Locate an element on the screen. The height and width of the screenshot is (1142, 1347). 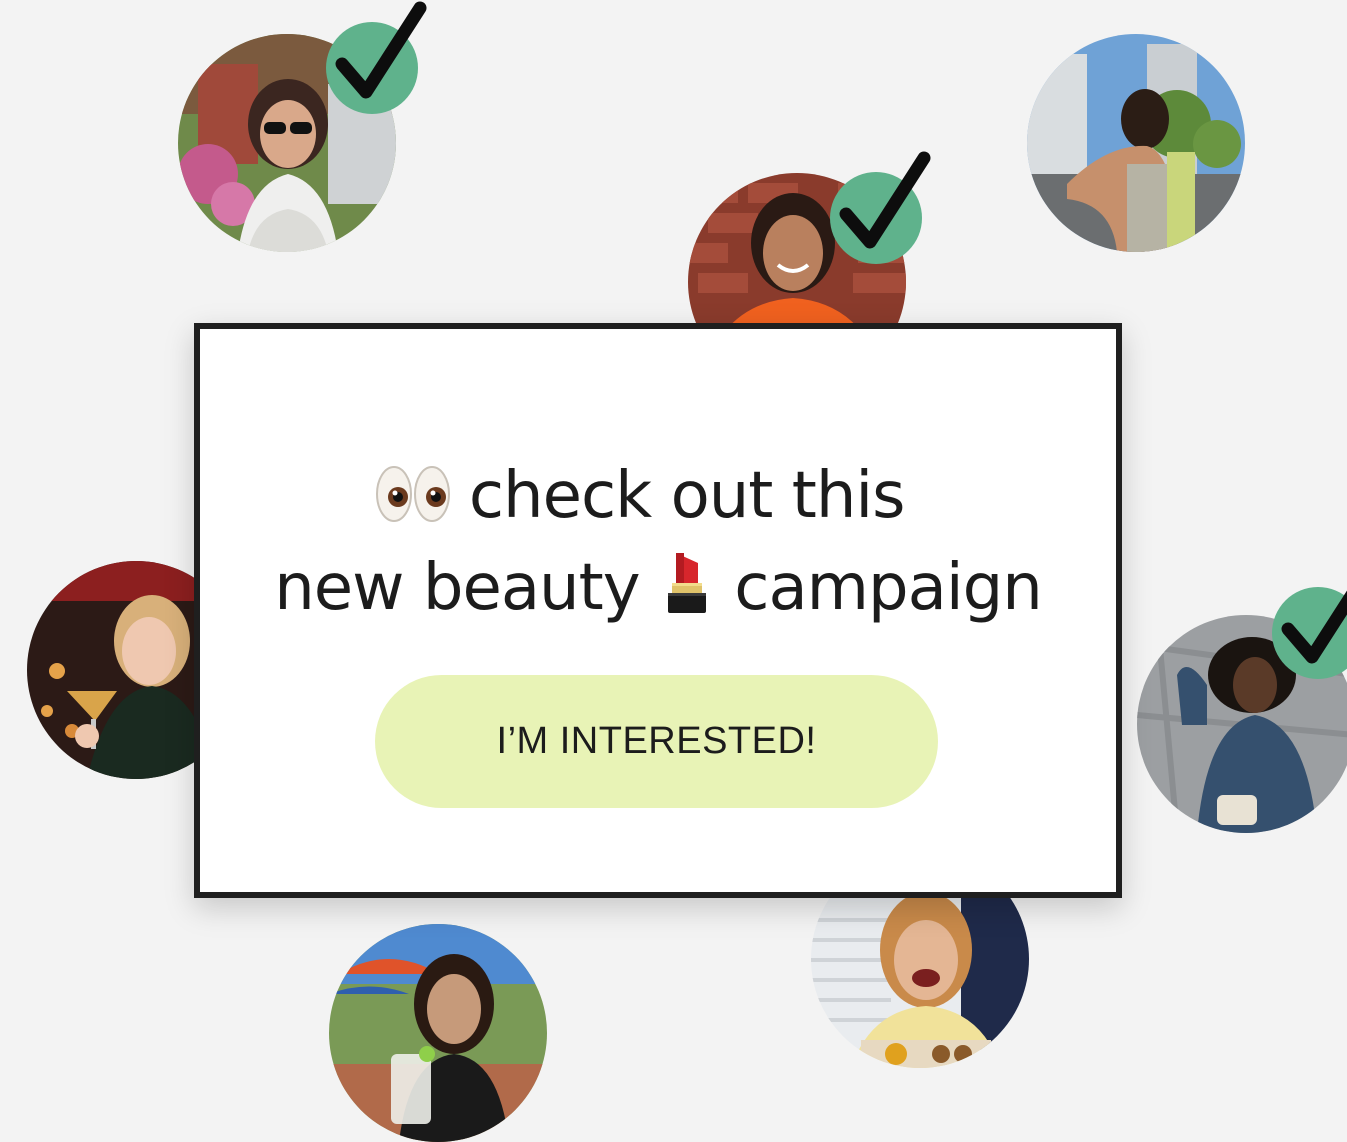
headline-line-2-text-a: new beauty is located at coordinates (457, 588).